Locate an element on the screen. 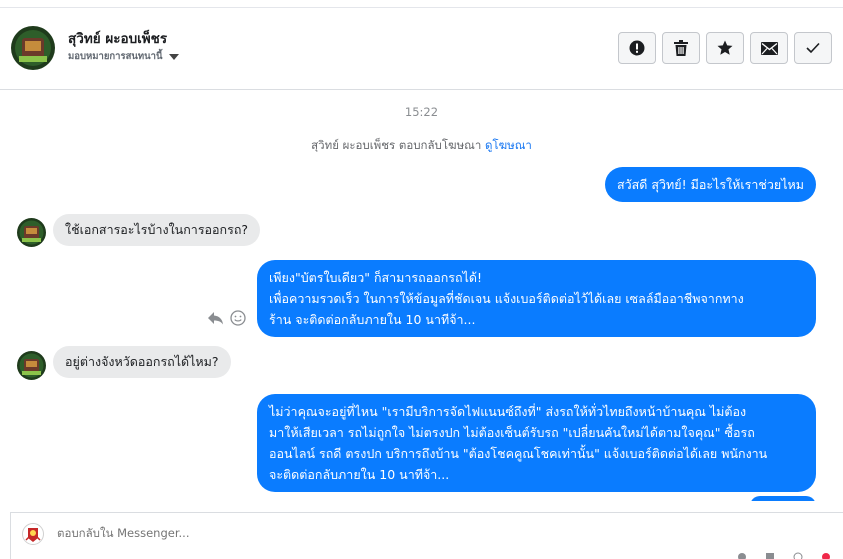 Image resolution: width=843 pixels, height=559 pixels. emoji-icon is located at coordinates (798, 555).